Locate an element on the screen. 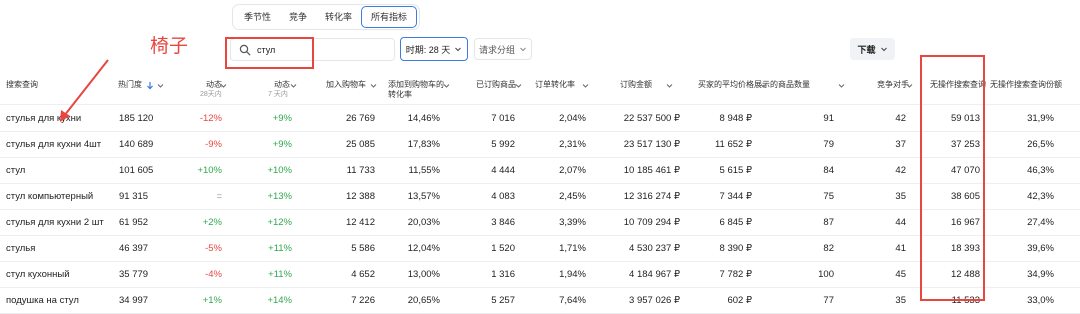 This screenshot has height=314, width=1080. annotation-label: 椅子 is located at coordinates (169, 46).